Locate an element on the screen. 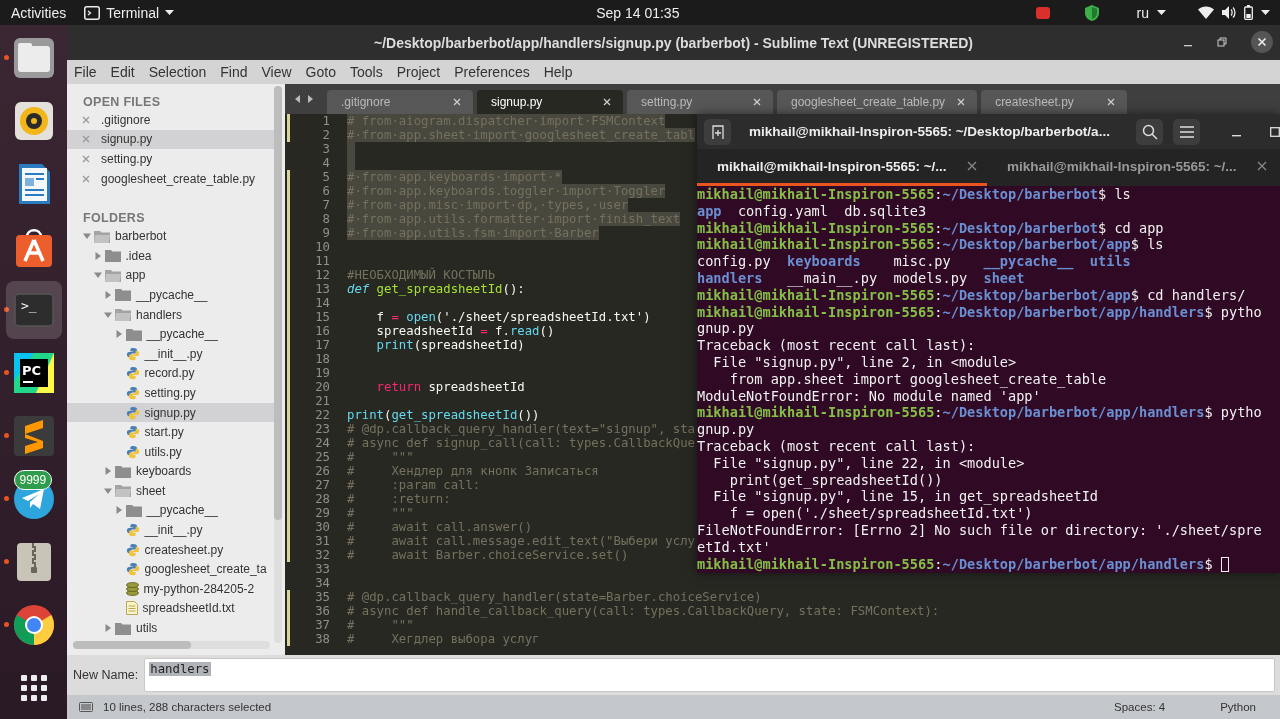 Image resolution: width=1280 pixels, height=719 pixels. volume-icon is located at coordinates (1229, 12).